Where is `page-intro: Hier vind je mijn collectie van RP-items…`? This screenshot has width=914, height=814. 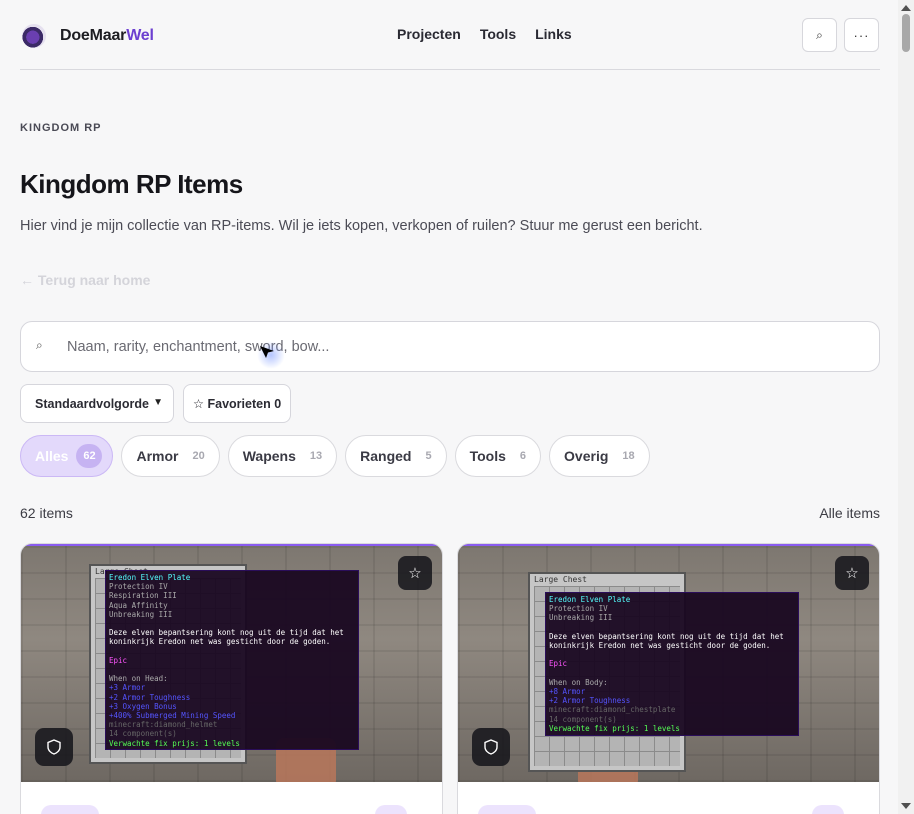
page-intro: Hier vind je mijn collectie van RP-items… is located at coordinates (361, 226).